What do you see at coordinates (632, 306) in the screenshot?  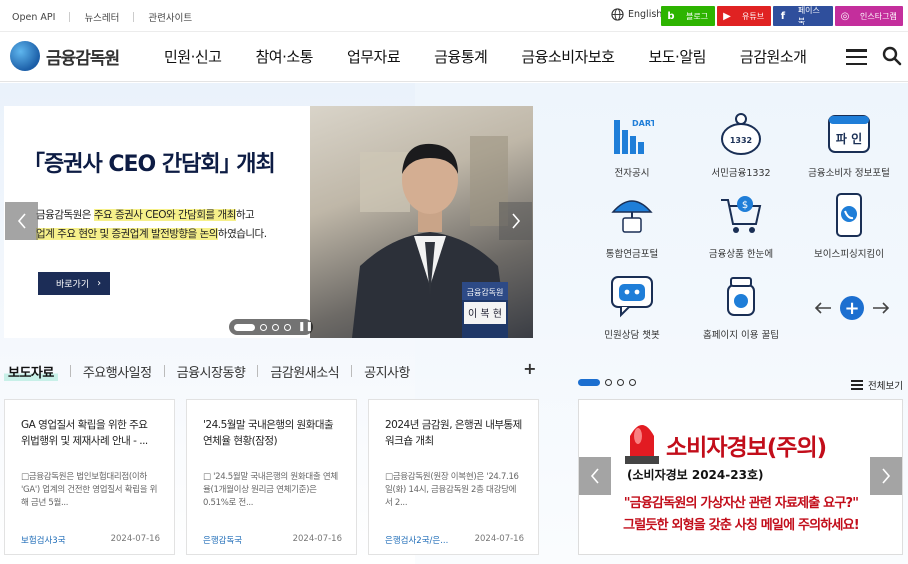 I see `quick-link-chatbot: 민원상담 챗봇` at bounding box center [632, 306].